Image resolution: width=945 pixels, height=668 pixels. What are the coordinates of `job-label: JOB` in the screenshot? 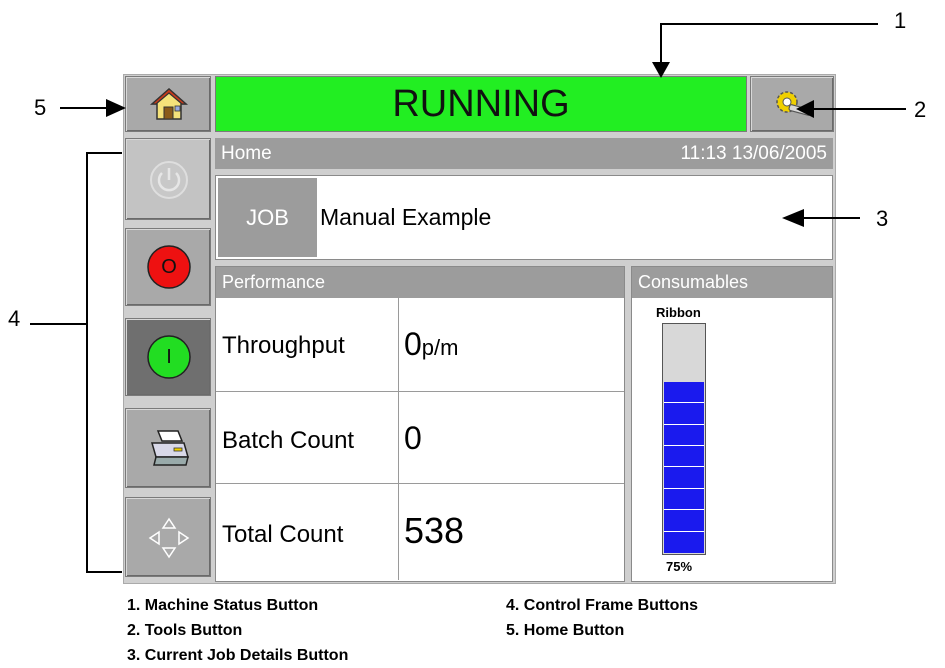 It's located at (267, 217).